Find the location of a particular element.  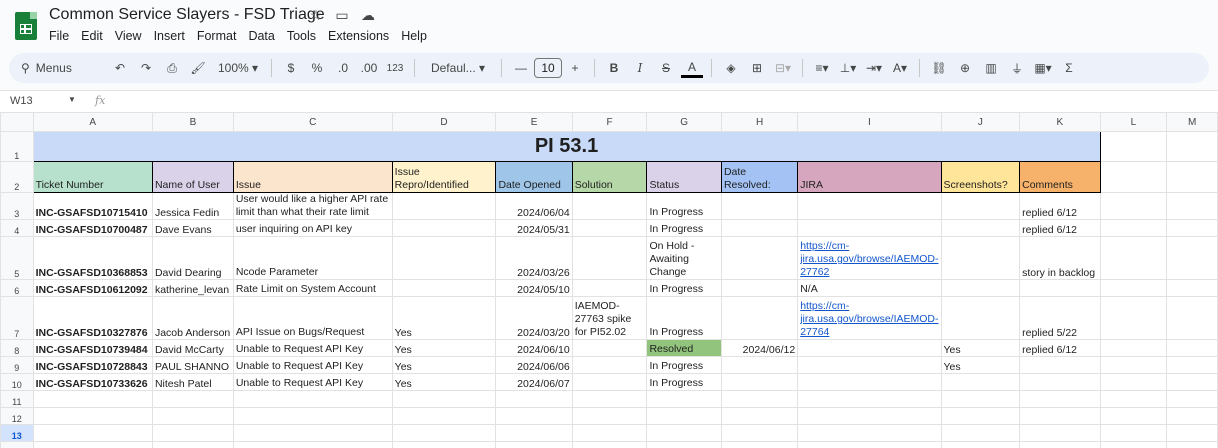

decrease-font-size-icon: — is located at coordinates (521, 68).